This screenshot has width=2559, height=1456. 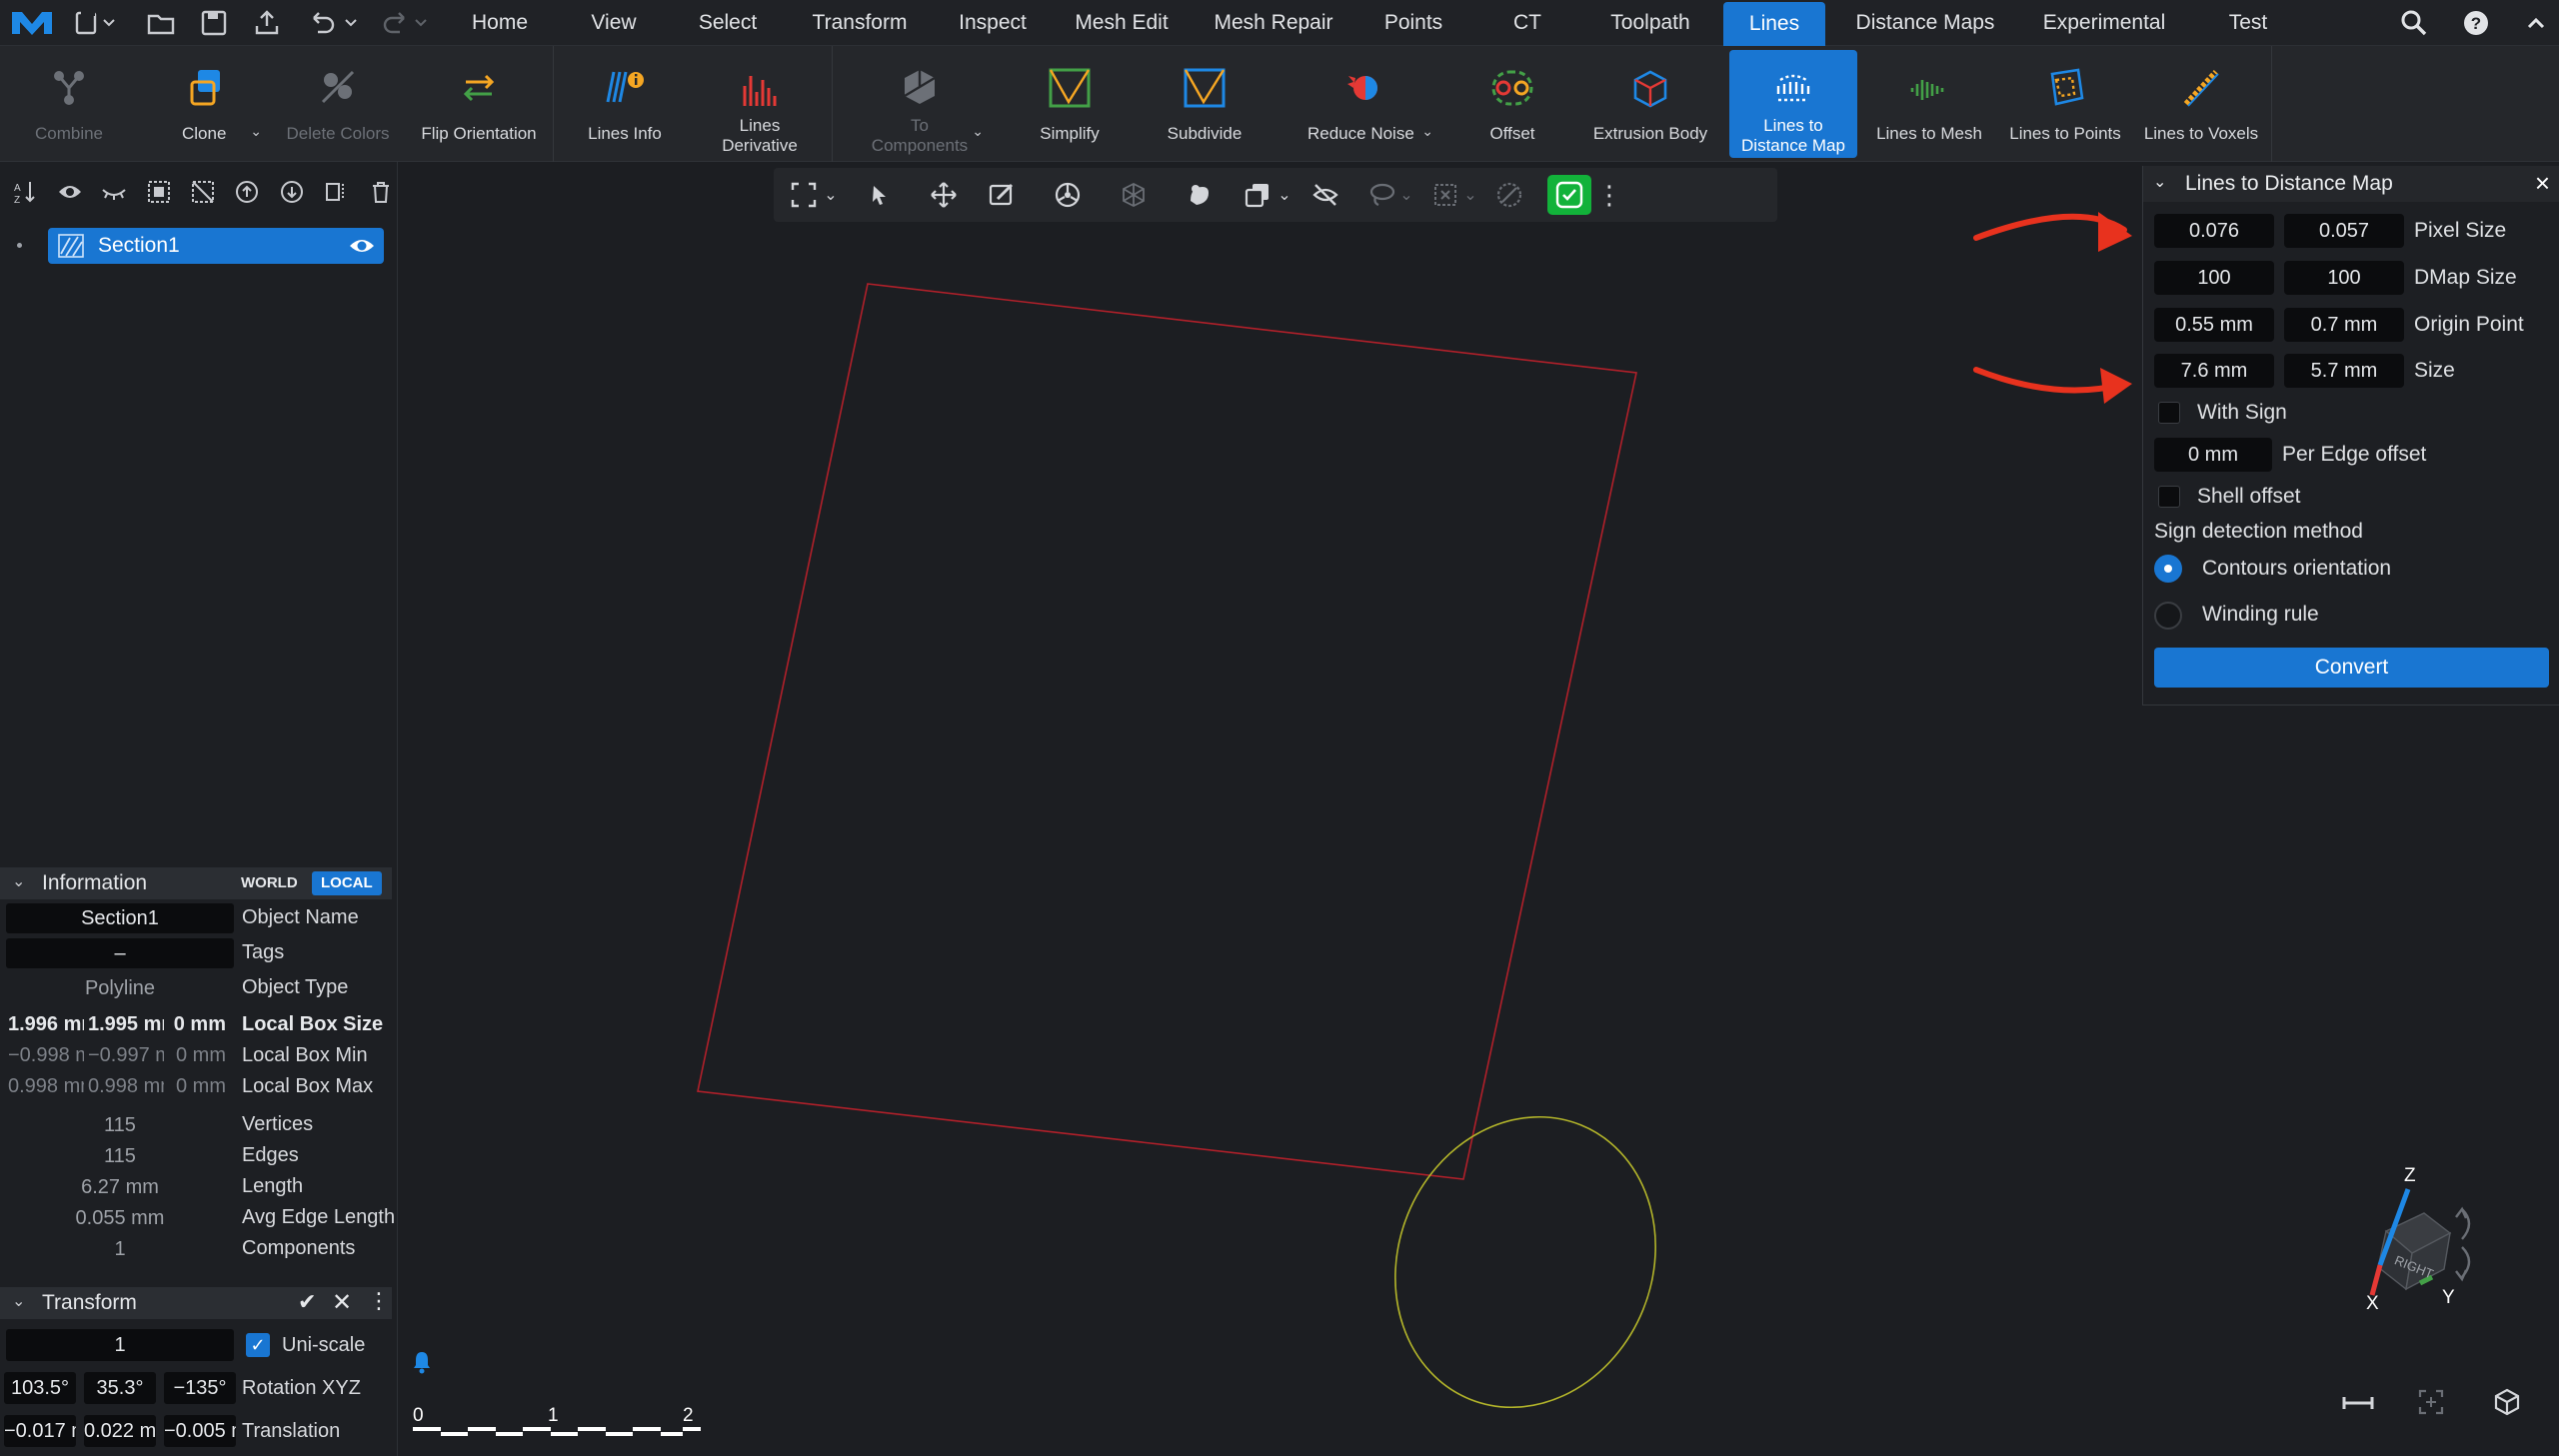 What do you see at coordinates (334, 23) in the screenshot?
I see `undo-icon` at bounding box center [334, 23].